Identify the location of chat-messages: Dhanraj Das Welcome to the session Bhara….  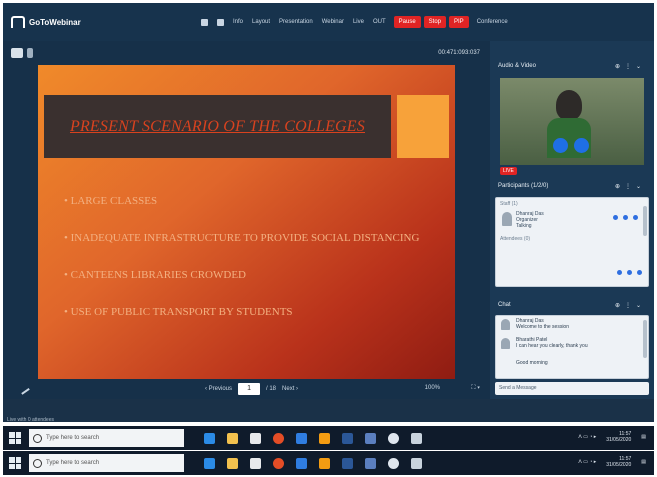
(572, 347).